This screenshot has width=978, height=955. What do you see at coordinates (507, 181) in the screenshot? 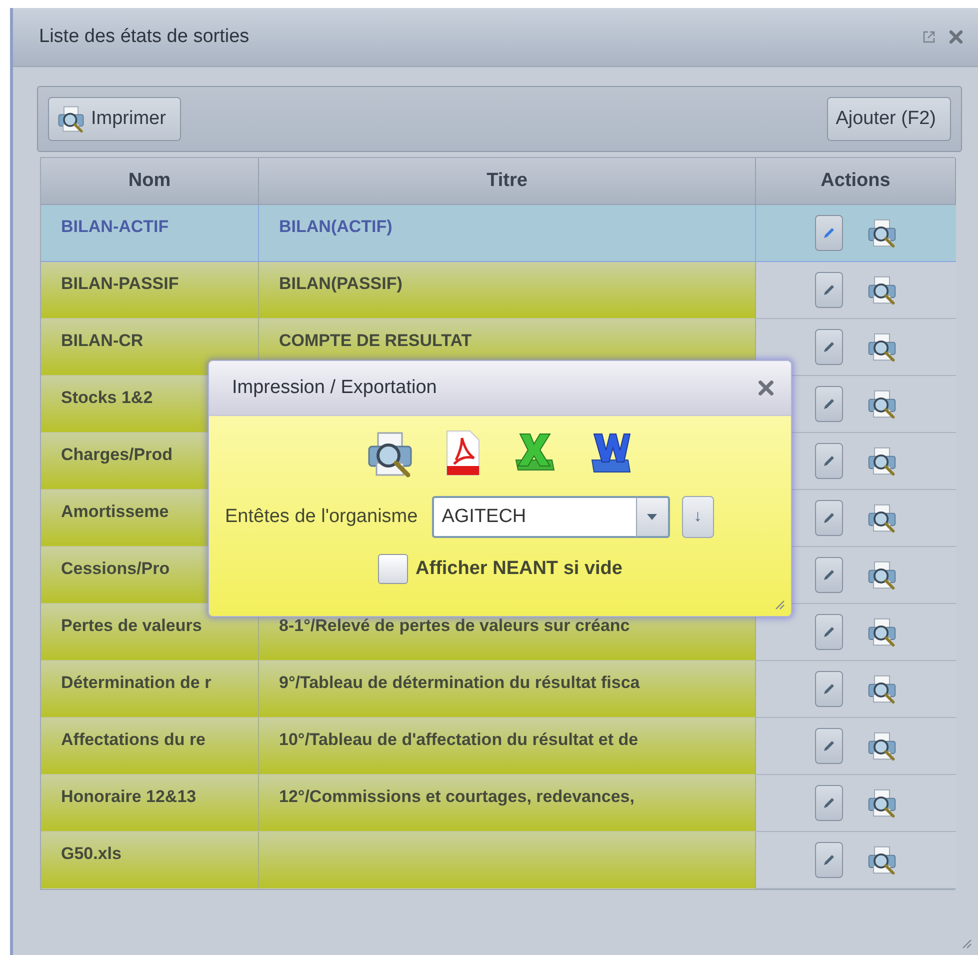
I see `column-header: Titre` at bounding box center [507, 181].